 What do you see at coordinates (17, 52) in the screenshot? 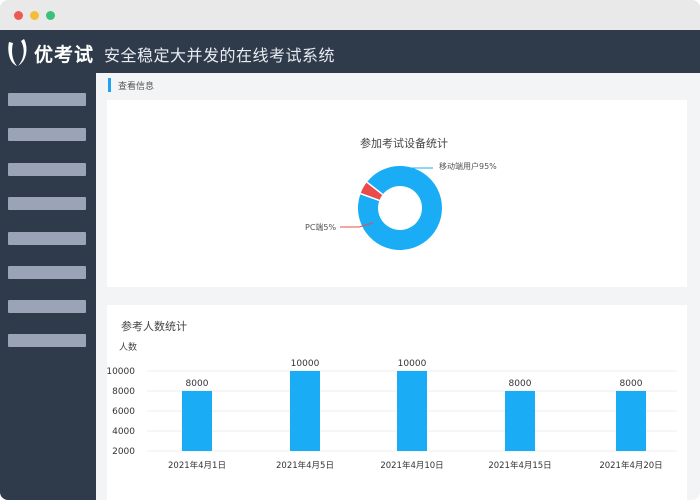
I see `logo-icon` at bounding box center [17, 52].